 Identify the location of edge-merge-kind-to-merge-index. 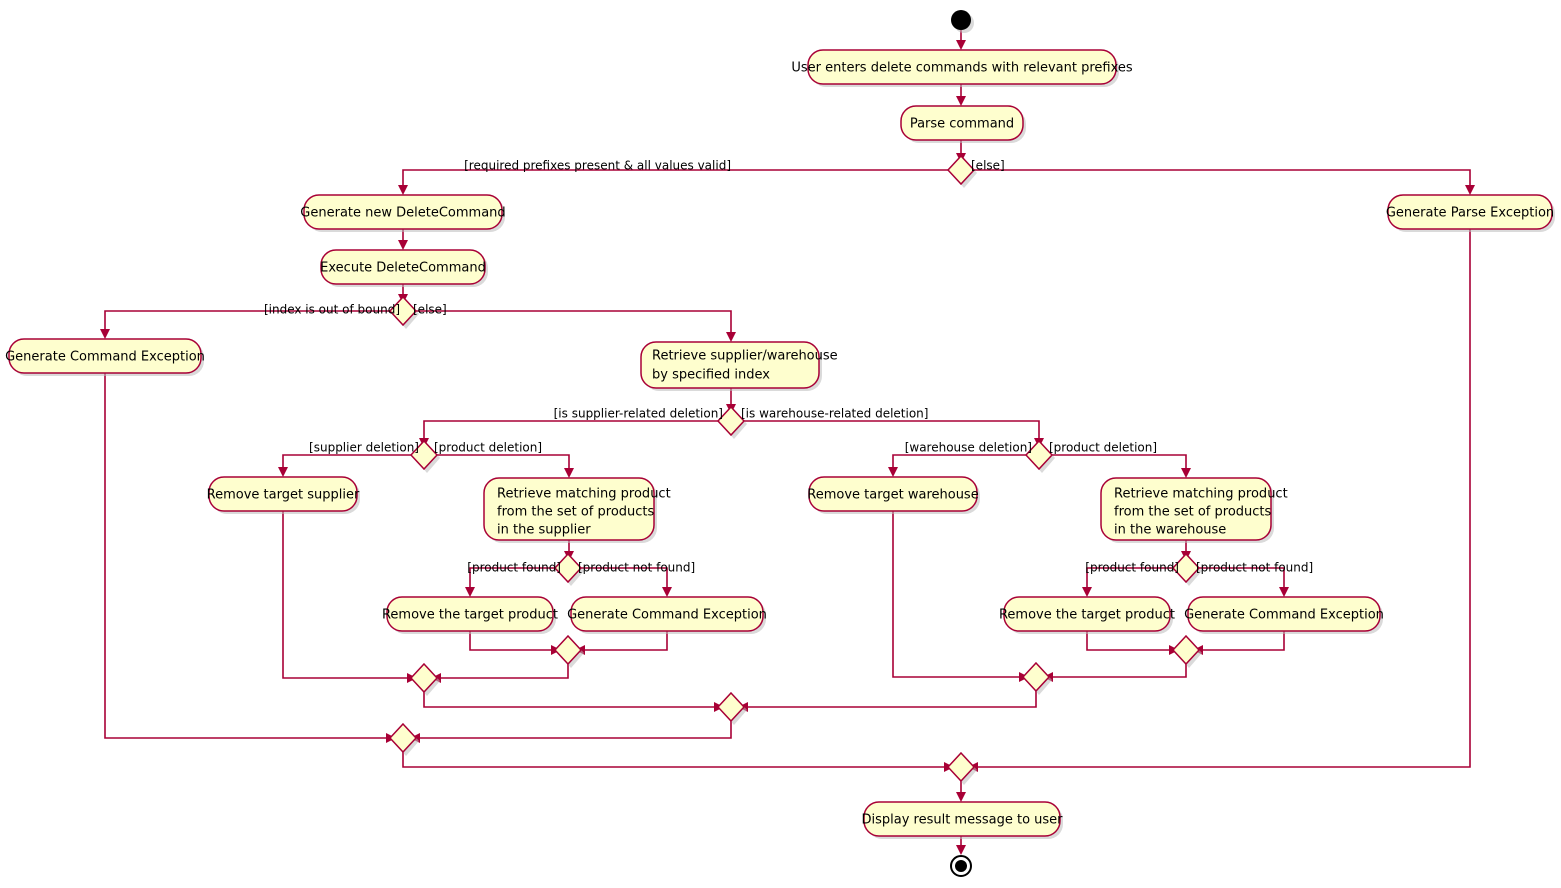
(574, 729).